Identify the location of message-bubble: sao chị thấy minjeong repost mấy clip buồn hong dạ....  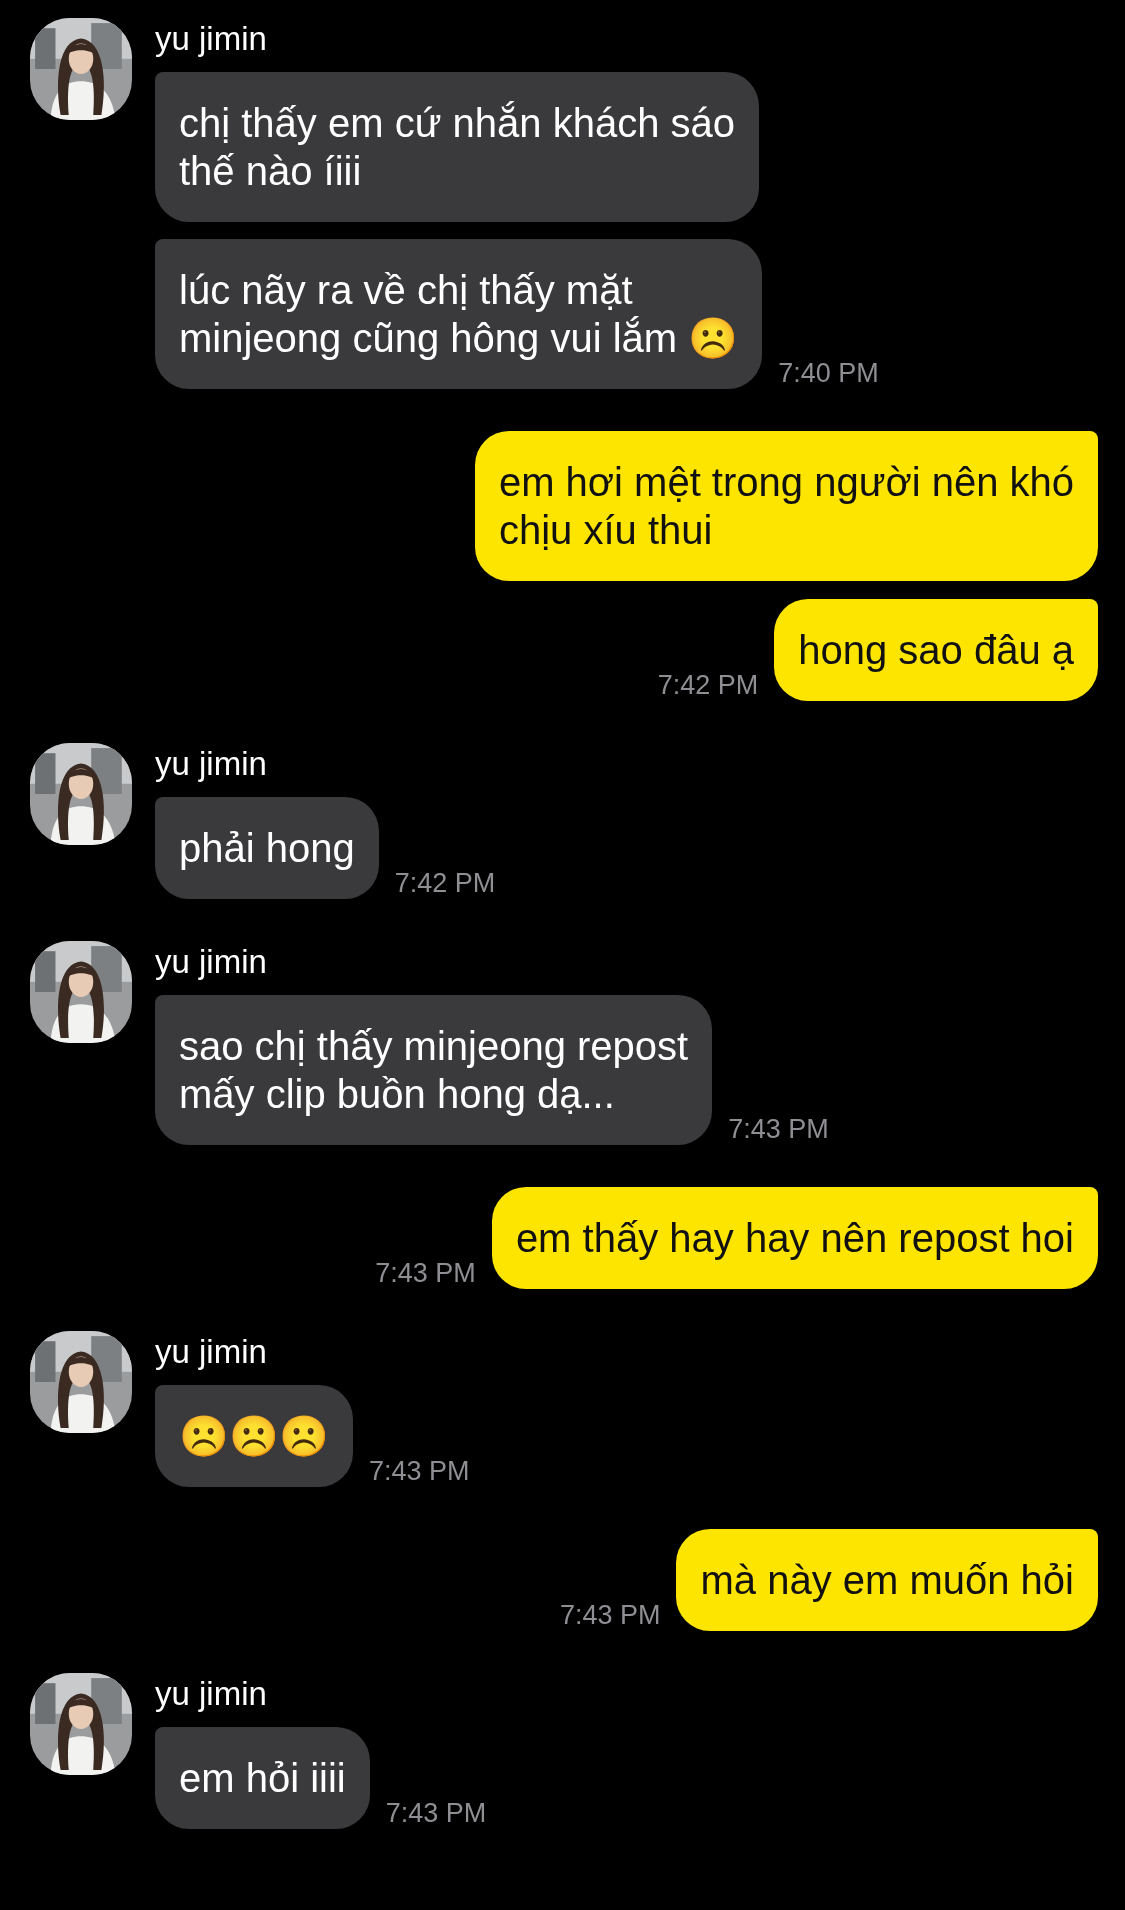
(434, 1070).